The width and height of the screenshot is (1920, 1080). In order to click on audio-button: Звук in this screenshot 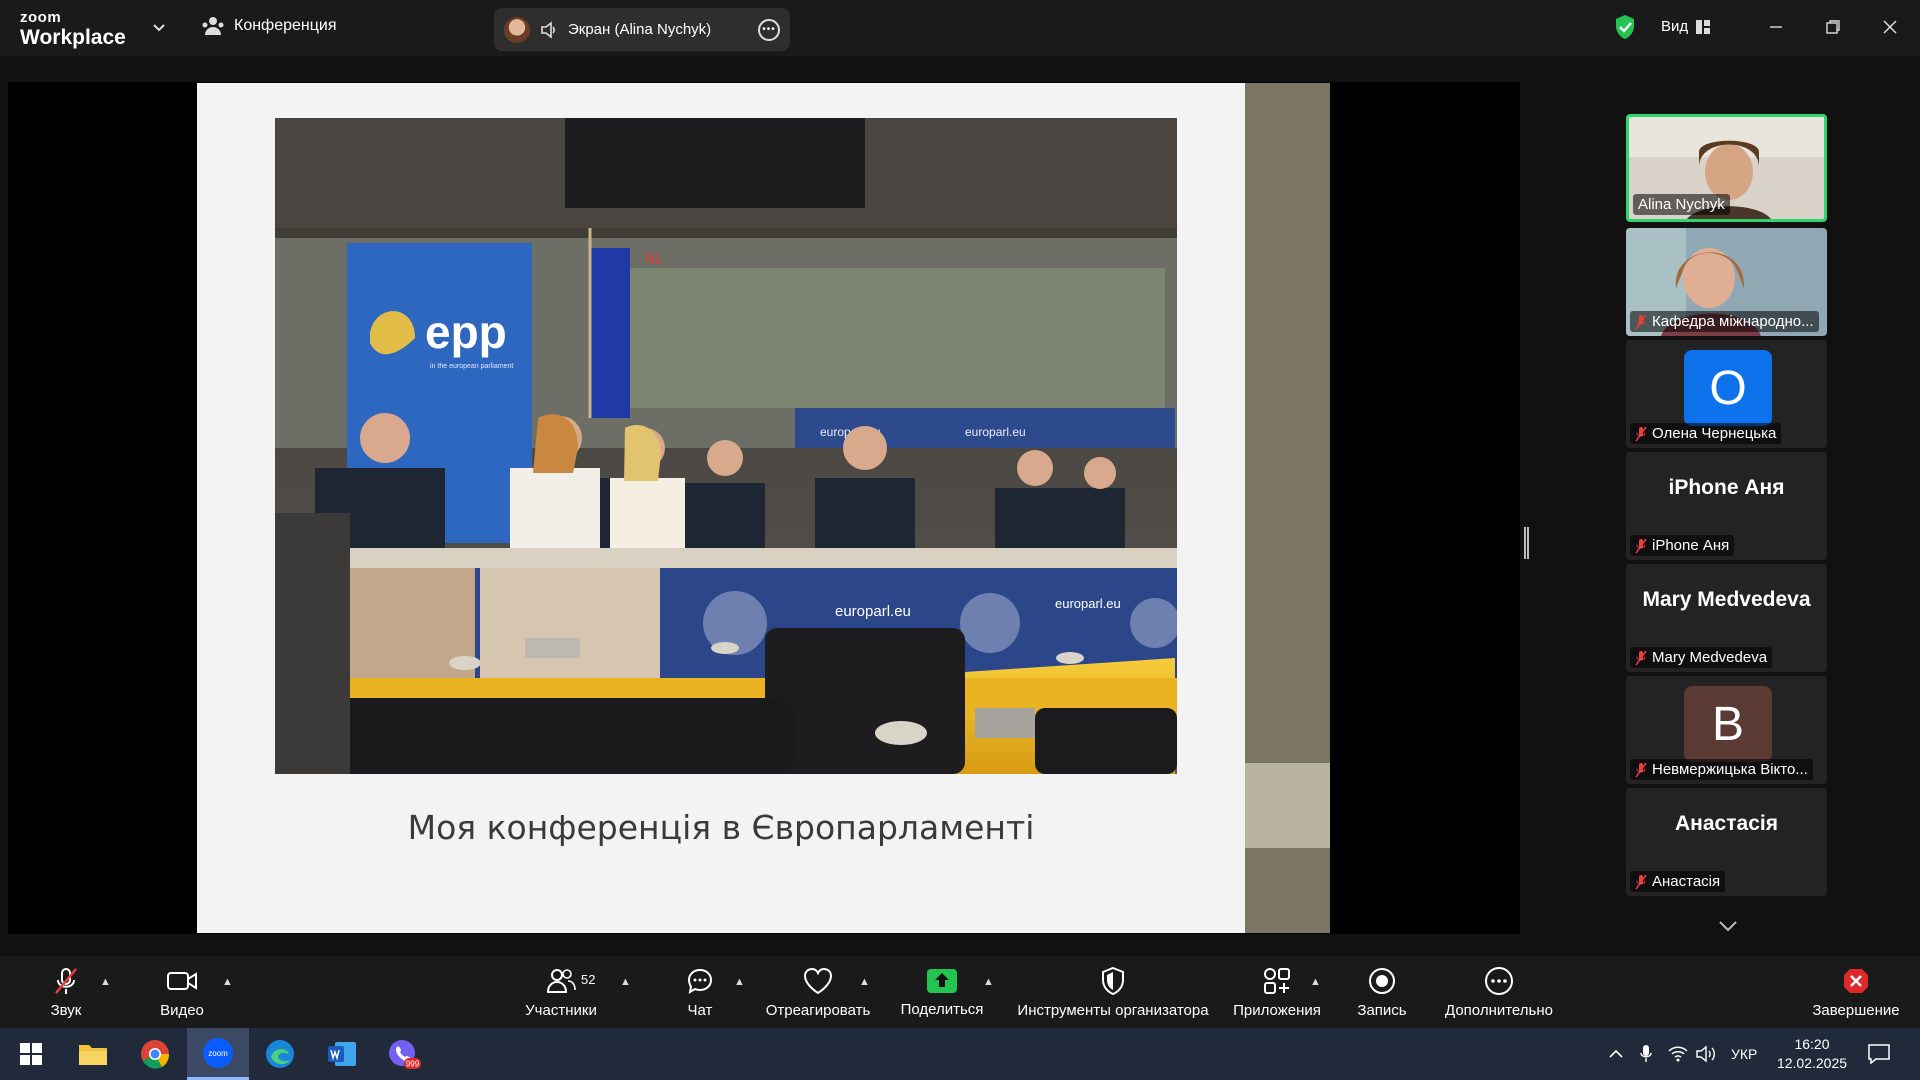, I will do `click(66, 992)`.